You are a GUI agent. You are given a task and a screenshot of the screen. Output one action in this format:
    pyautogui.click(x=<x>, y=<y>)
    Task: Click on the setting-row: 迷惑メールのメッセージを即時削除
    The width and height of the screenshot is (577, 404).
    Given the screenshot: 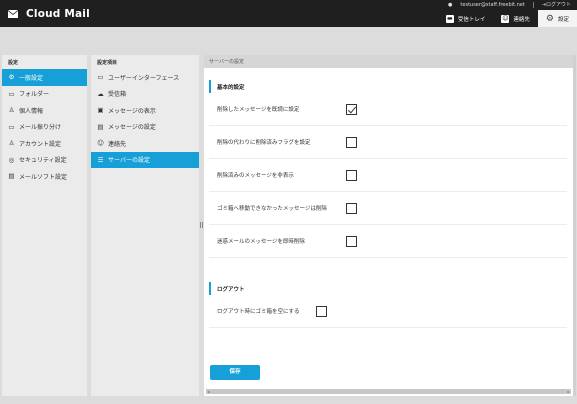 What is the action you would take?
    pyautogui.click(x=388, y=241)
    